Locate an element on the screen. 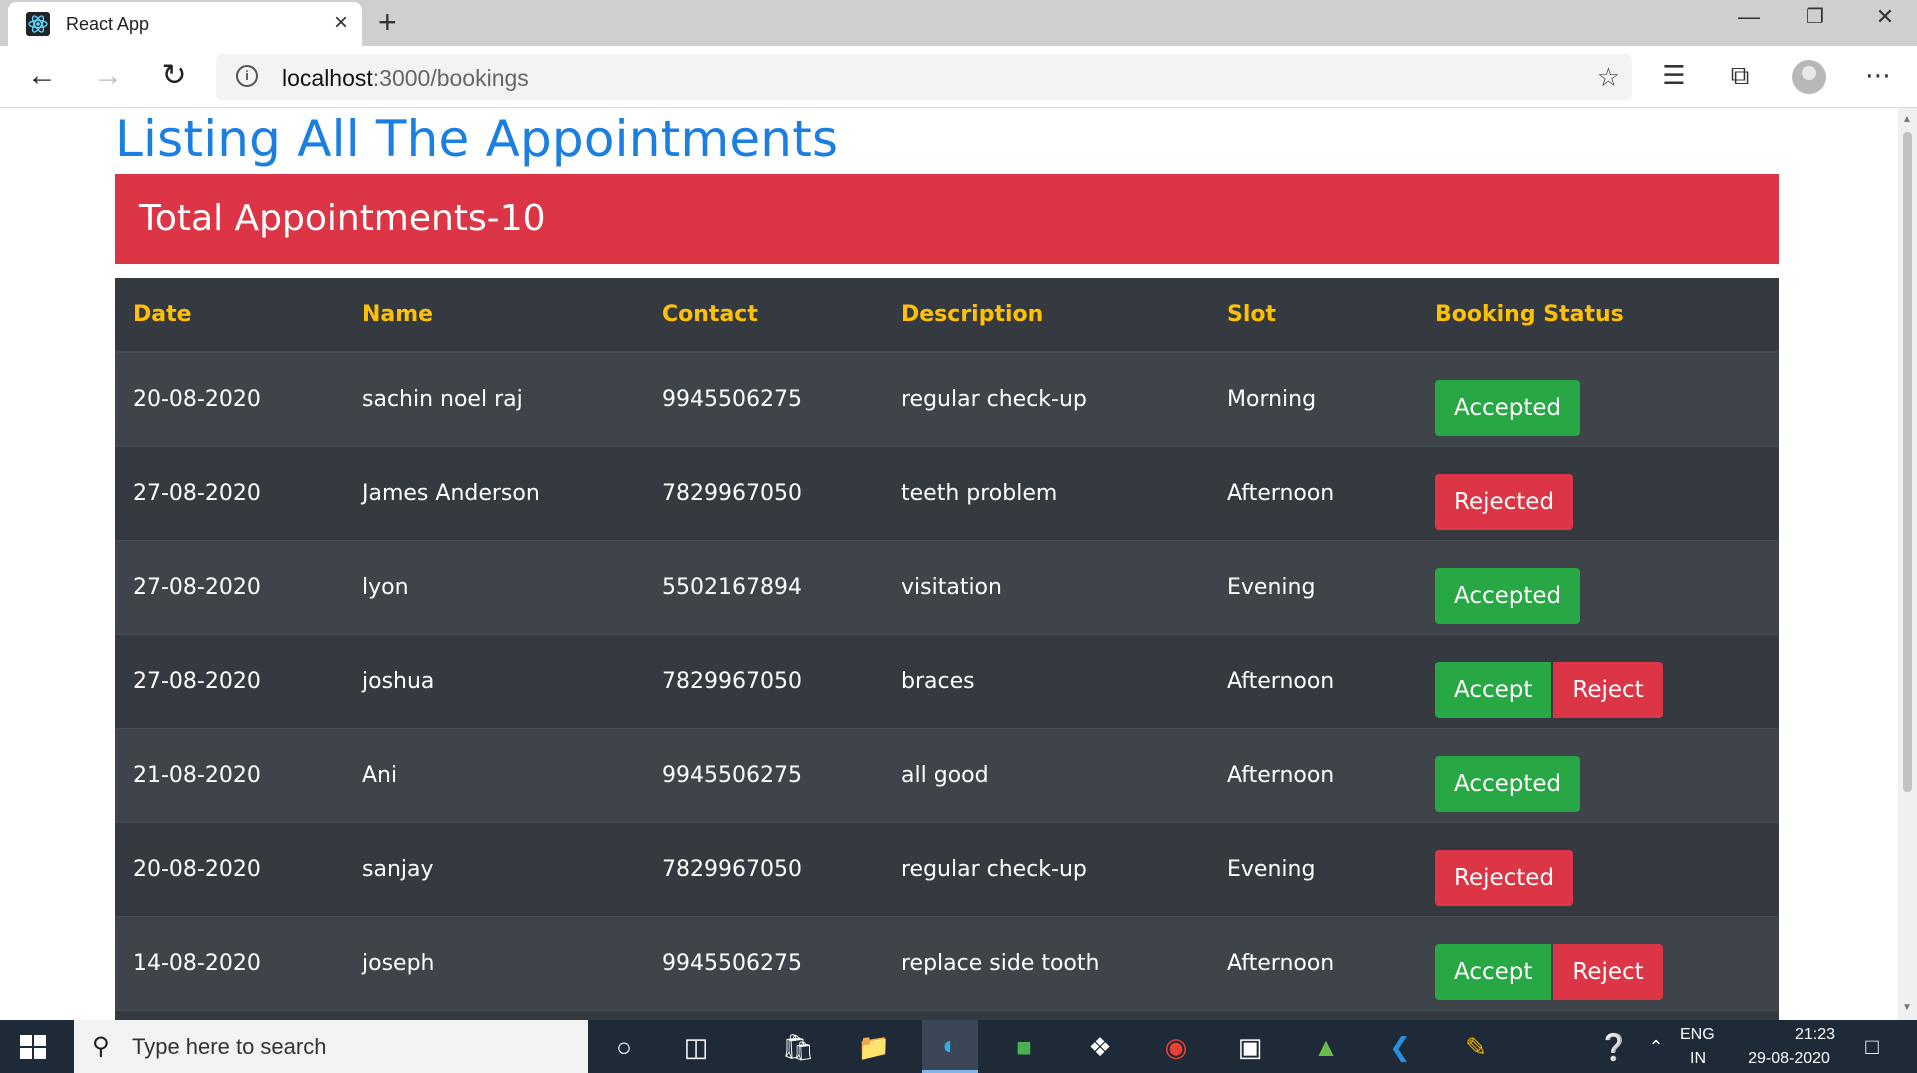 The width and height of the screenshot is (1917, 1073). vscode-icon: ❮ is located at coordinates (1400, 1047).